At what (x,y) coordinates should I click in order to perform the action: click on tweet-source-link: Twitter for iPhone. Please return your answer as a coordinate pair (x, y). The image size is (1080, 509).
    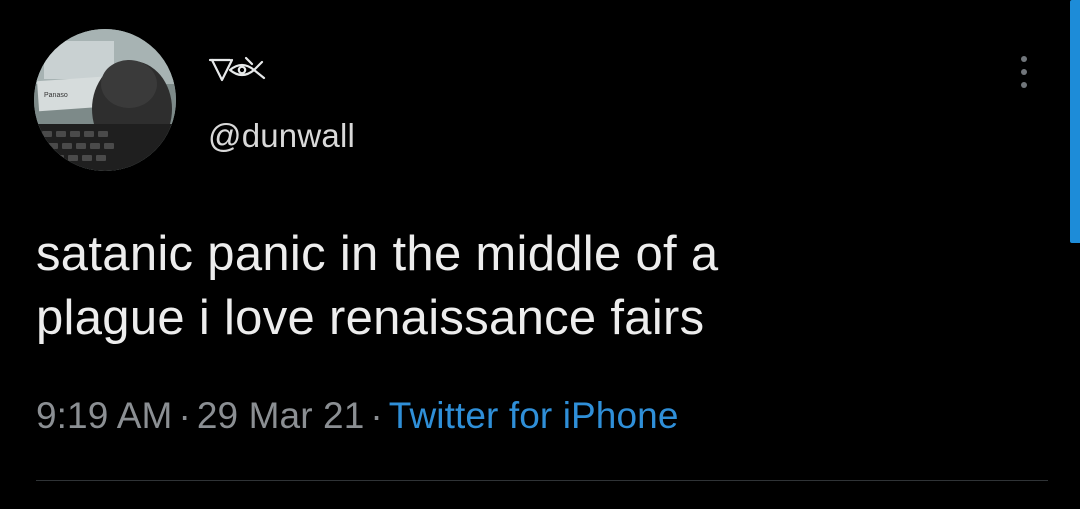
    Looking at the image, I should click on (534, 415).